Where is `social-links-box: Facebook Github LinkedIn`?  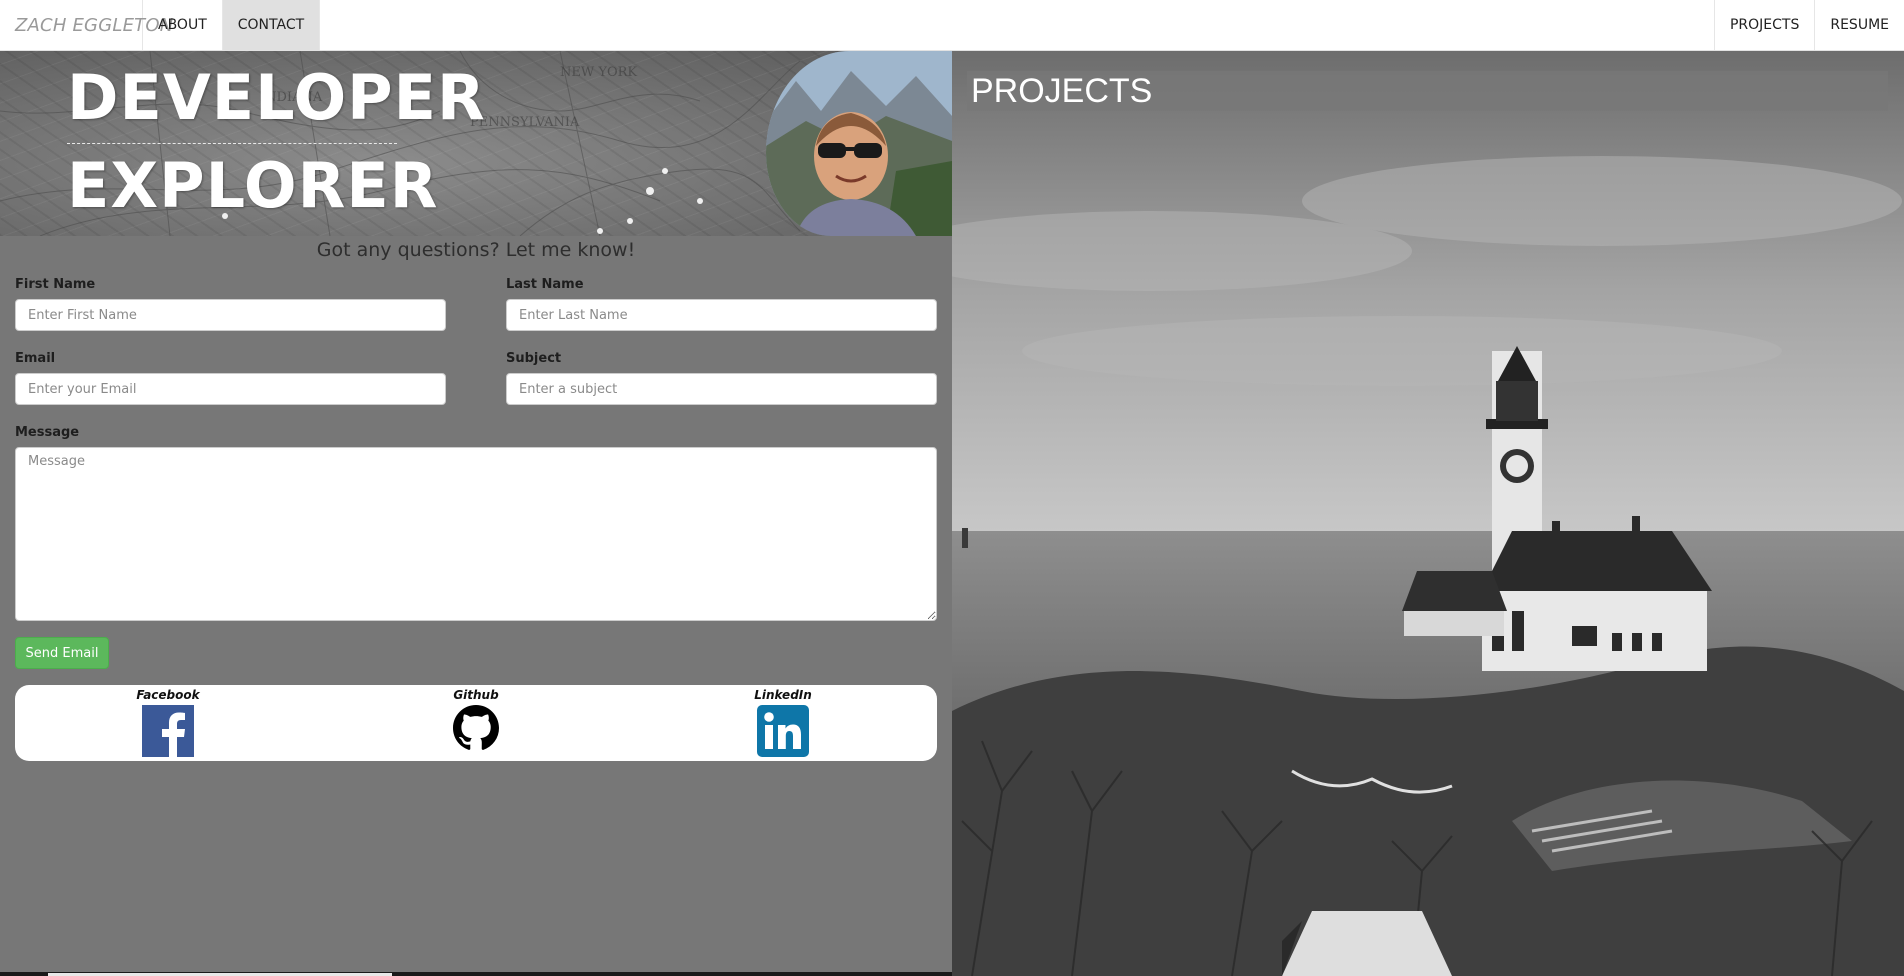
social-links-box: Facebook Github LinkedIn is located at coordinates (476, 723).